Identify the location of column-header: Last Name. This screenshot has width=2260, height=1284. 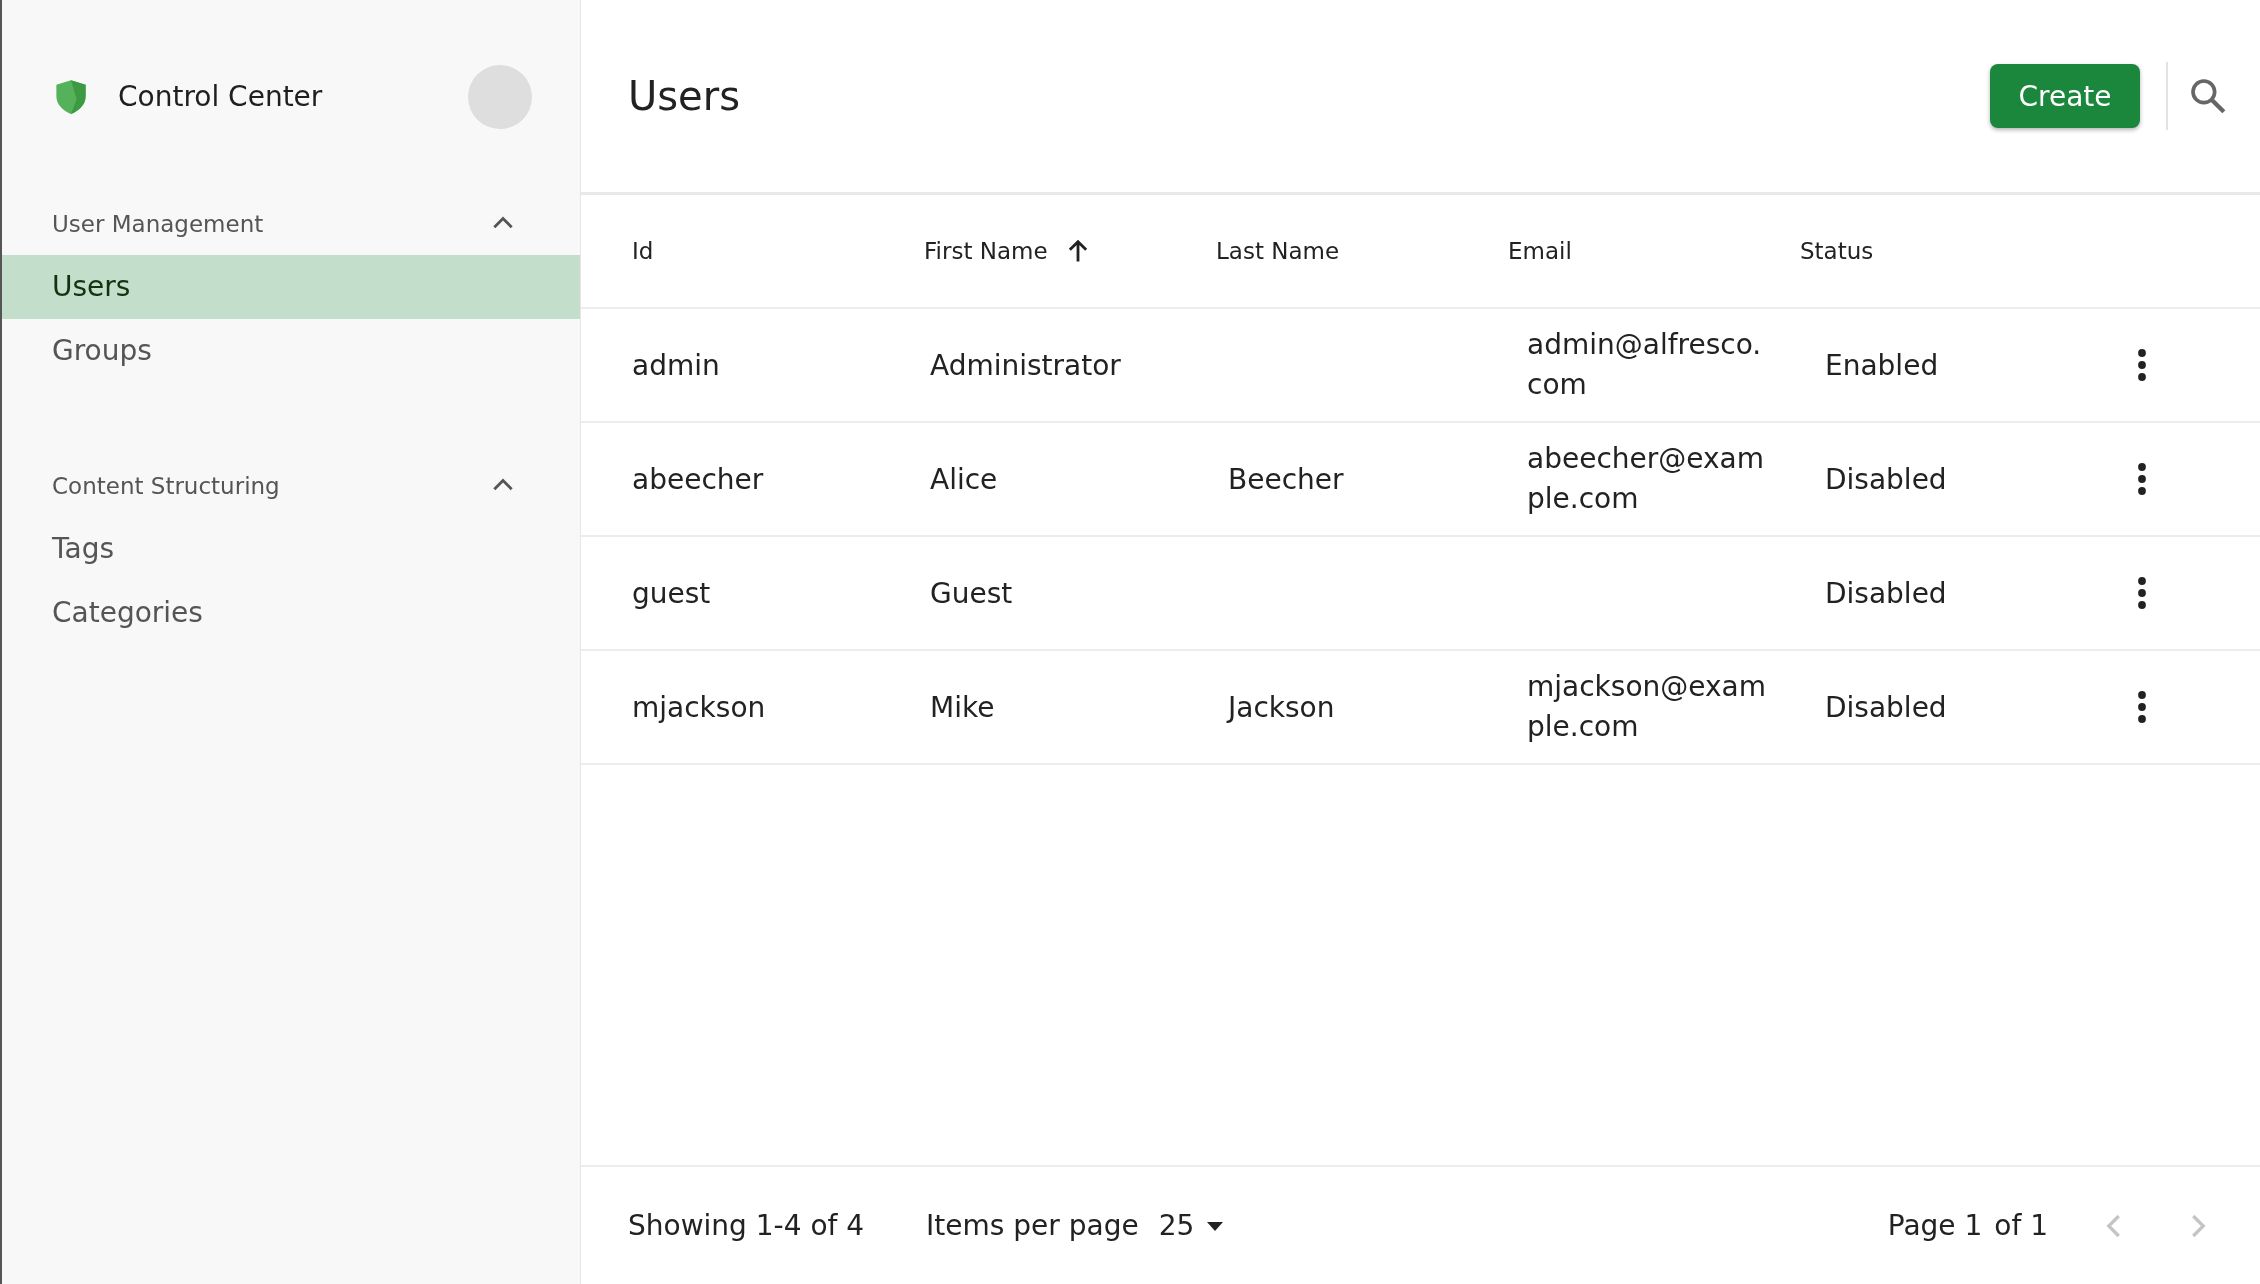
(1278, 251).